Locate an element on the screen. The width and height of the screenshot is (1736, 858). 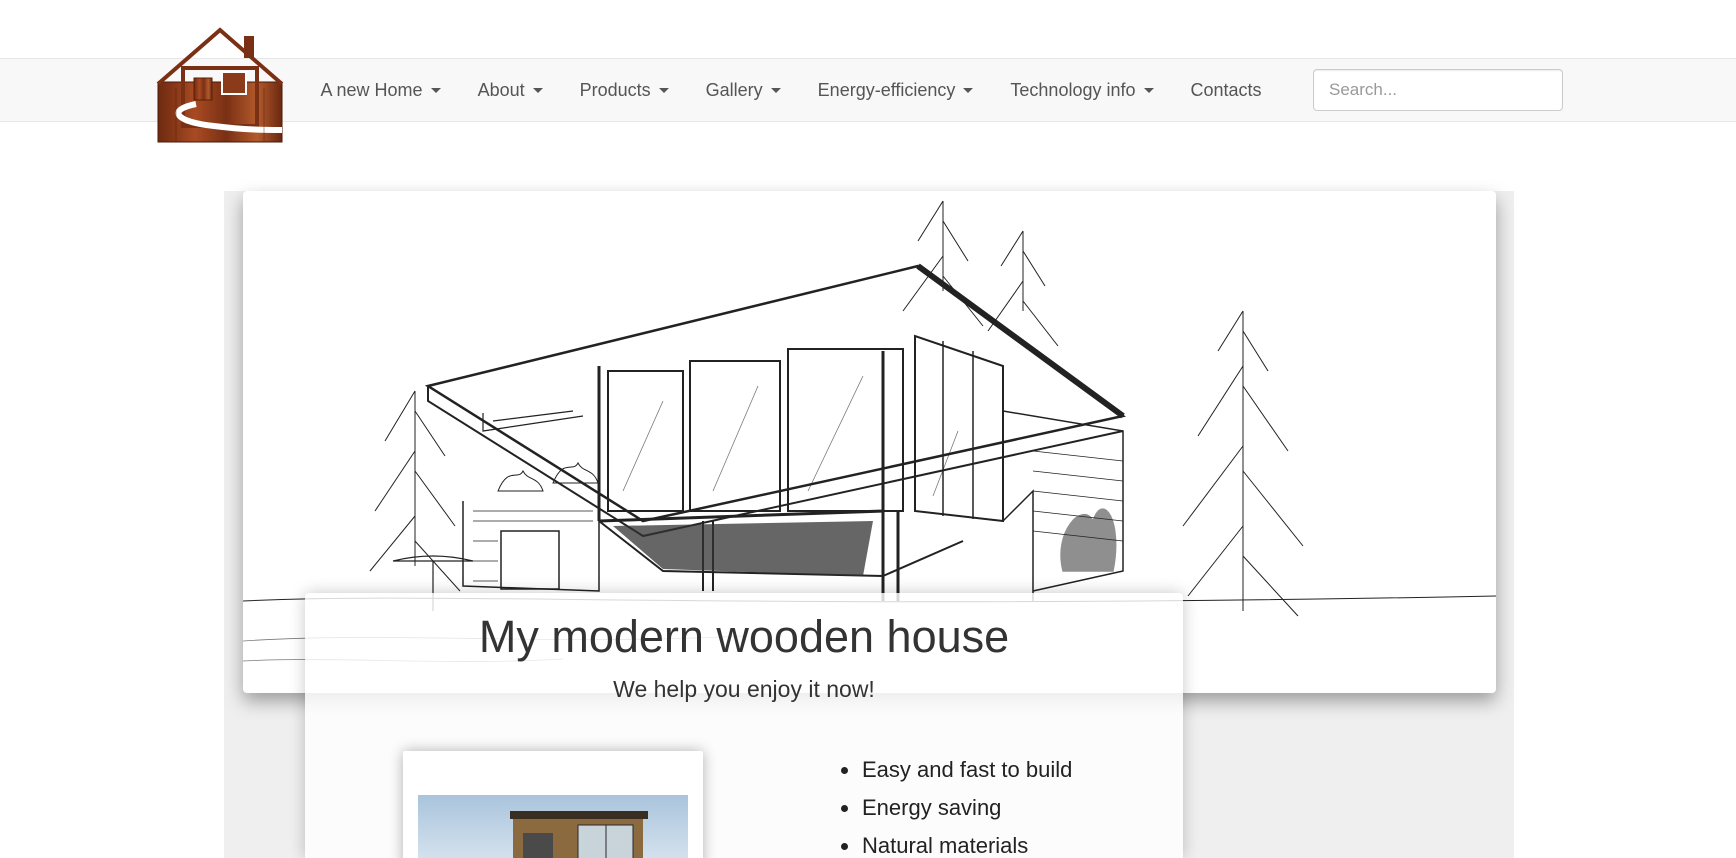
nav-label: About is located at coordinates (501, 89).